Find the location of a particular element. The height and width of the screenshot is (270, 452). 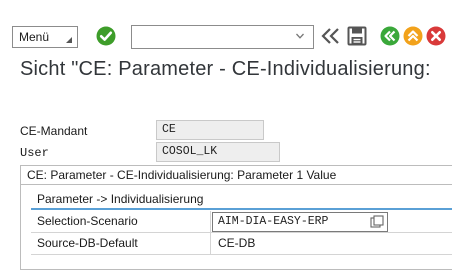

group-divider is located at coordinates (236, 184).